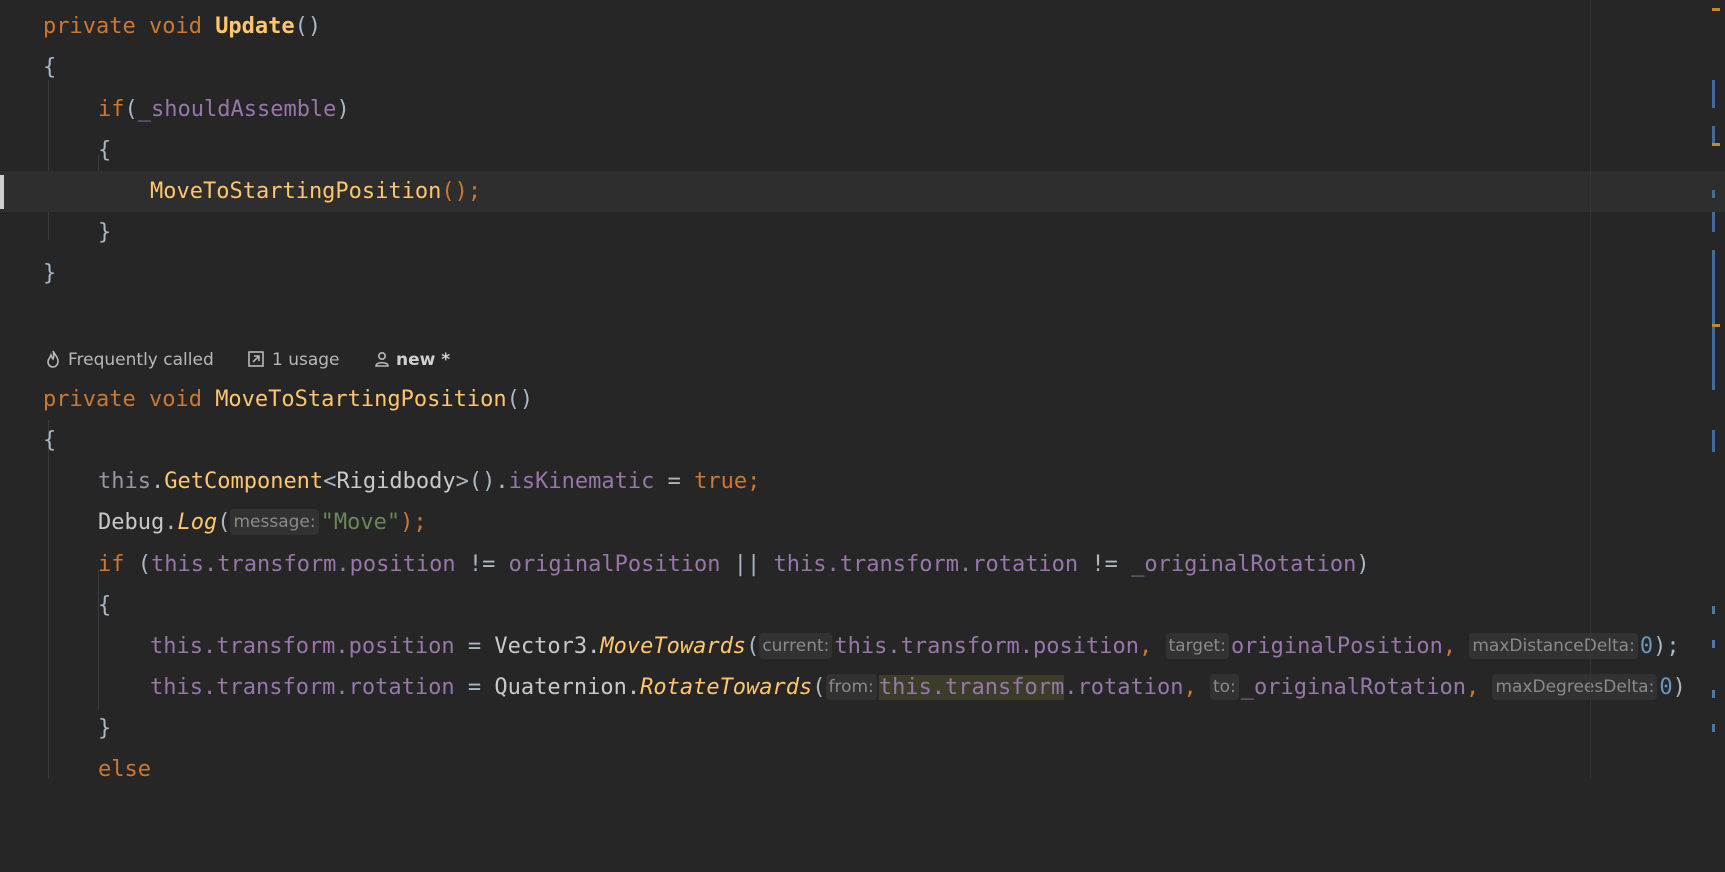 The image size is (1725, 872). Describe the element at coordinates (547, 646) in the screenshot. I see `type-name: Vector3.` at that location.